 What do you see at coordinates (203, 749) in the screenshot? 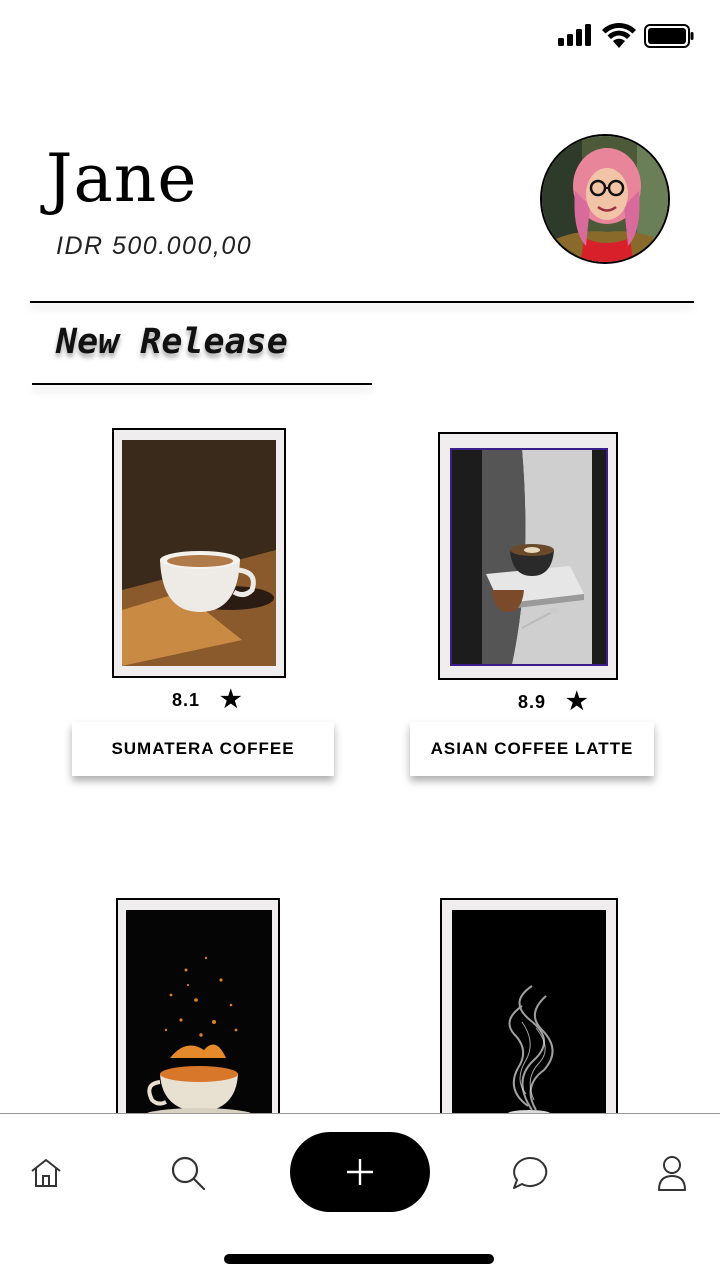
I see `product-name-button: SUMATERA COFFEE` at bounding box center [203, 749].